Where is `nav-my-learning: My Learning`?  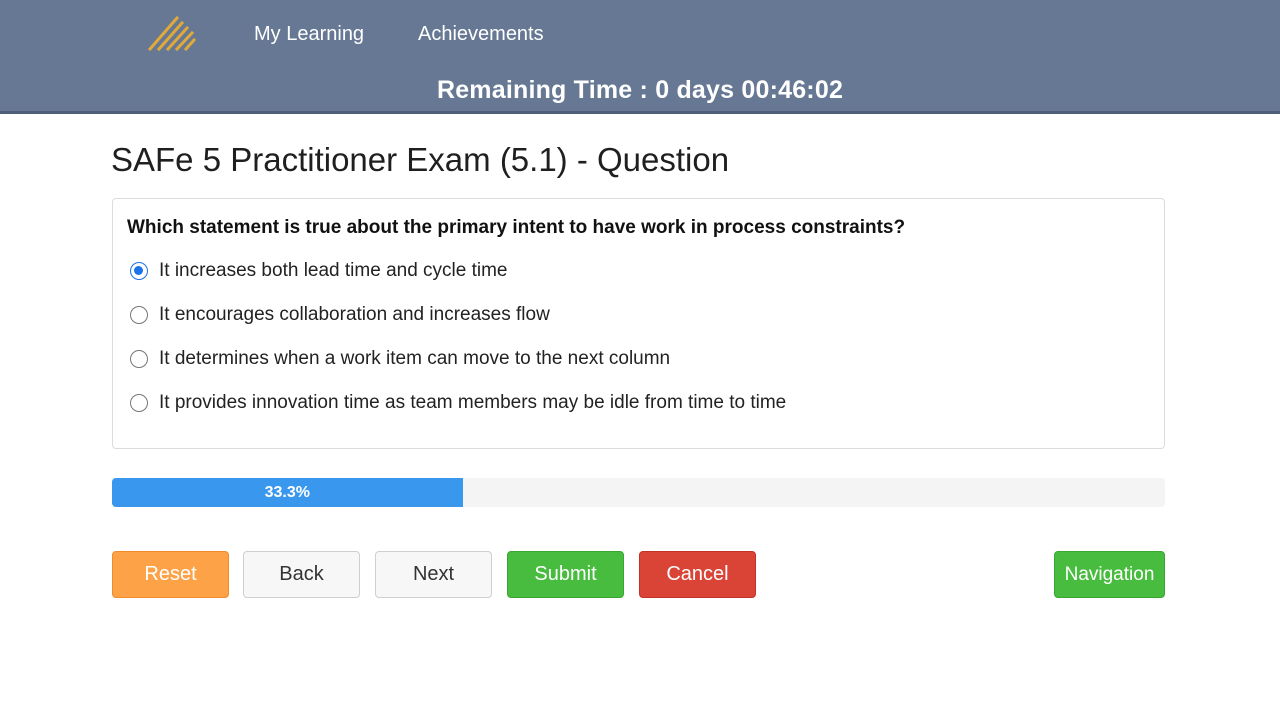 nav-my-learning: My Learning is located at coordinates (309, 34).